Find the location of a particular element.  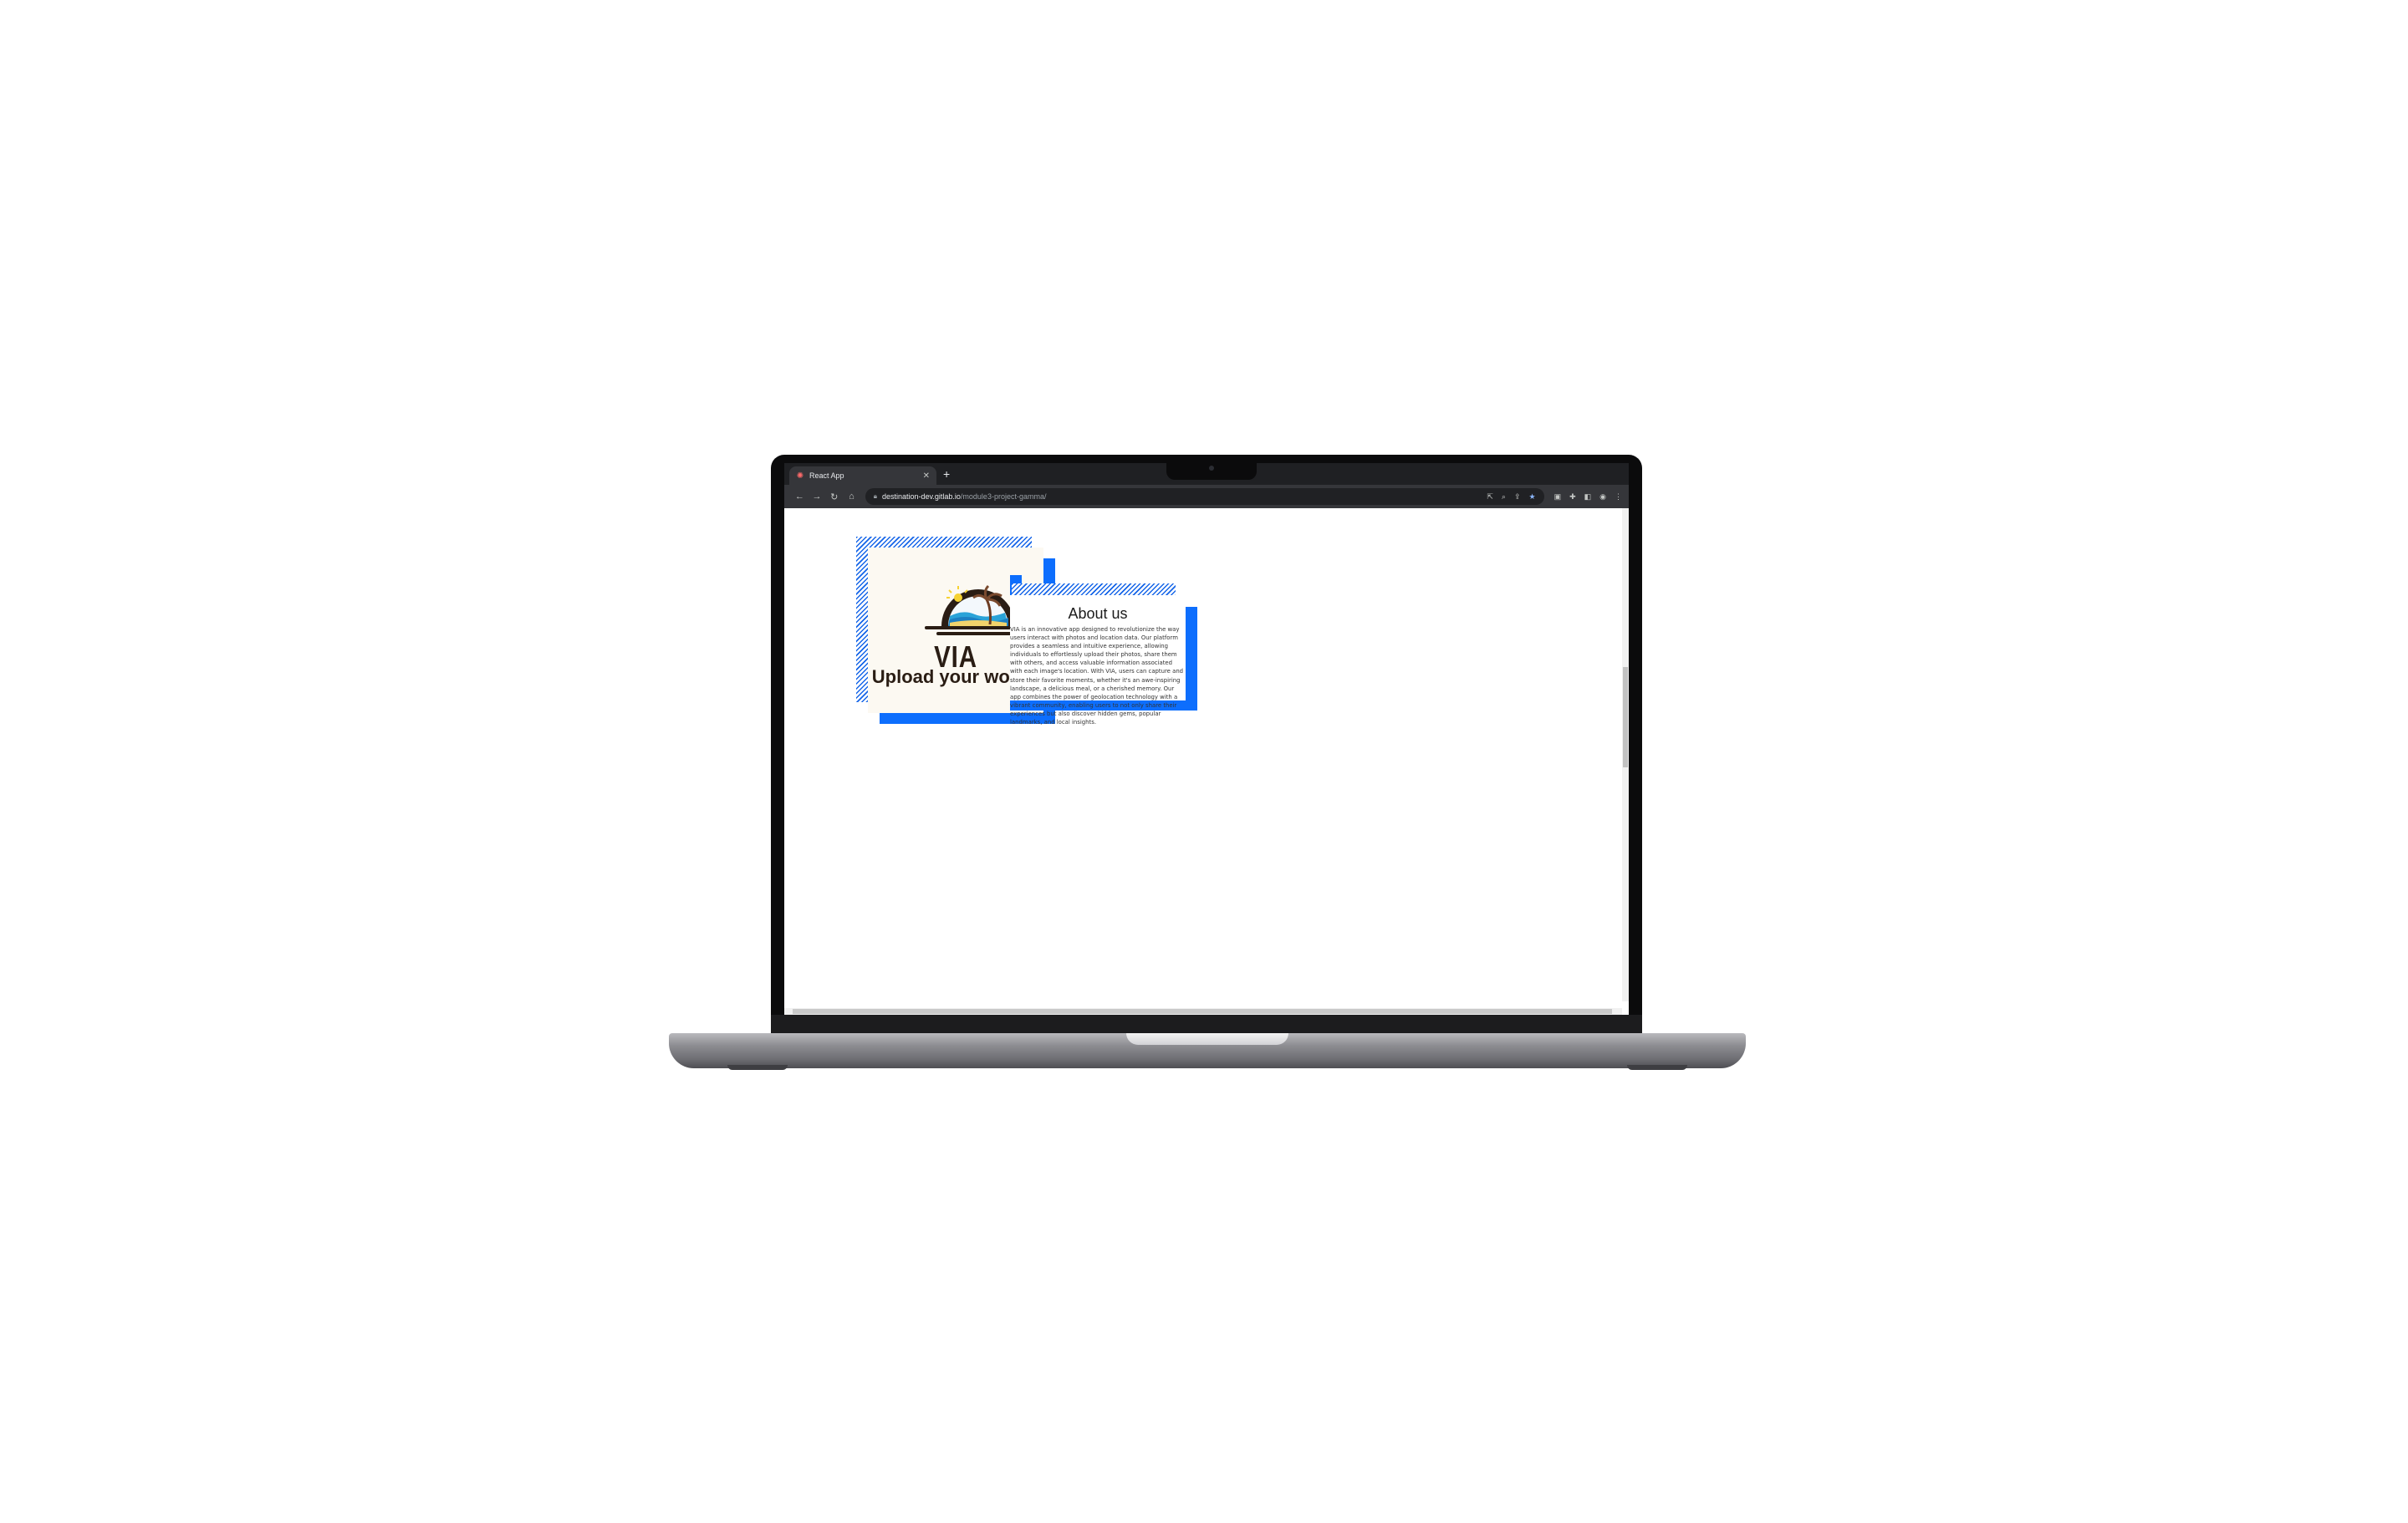

about-hatch-pattern is located at coordinates (1094, 589).